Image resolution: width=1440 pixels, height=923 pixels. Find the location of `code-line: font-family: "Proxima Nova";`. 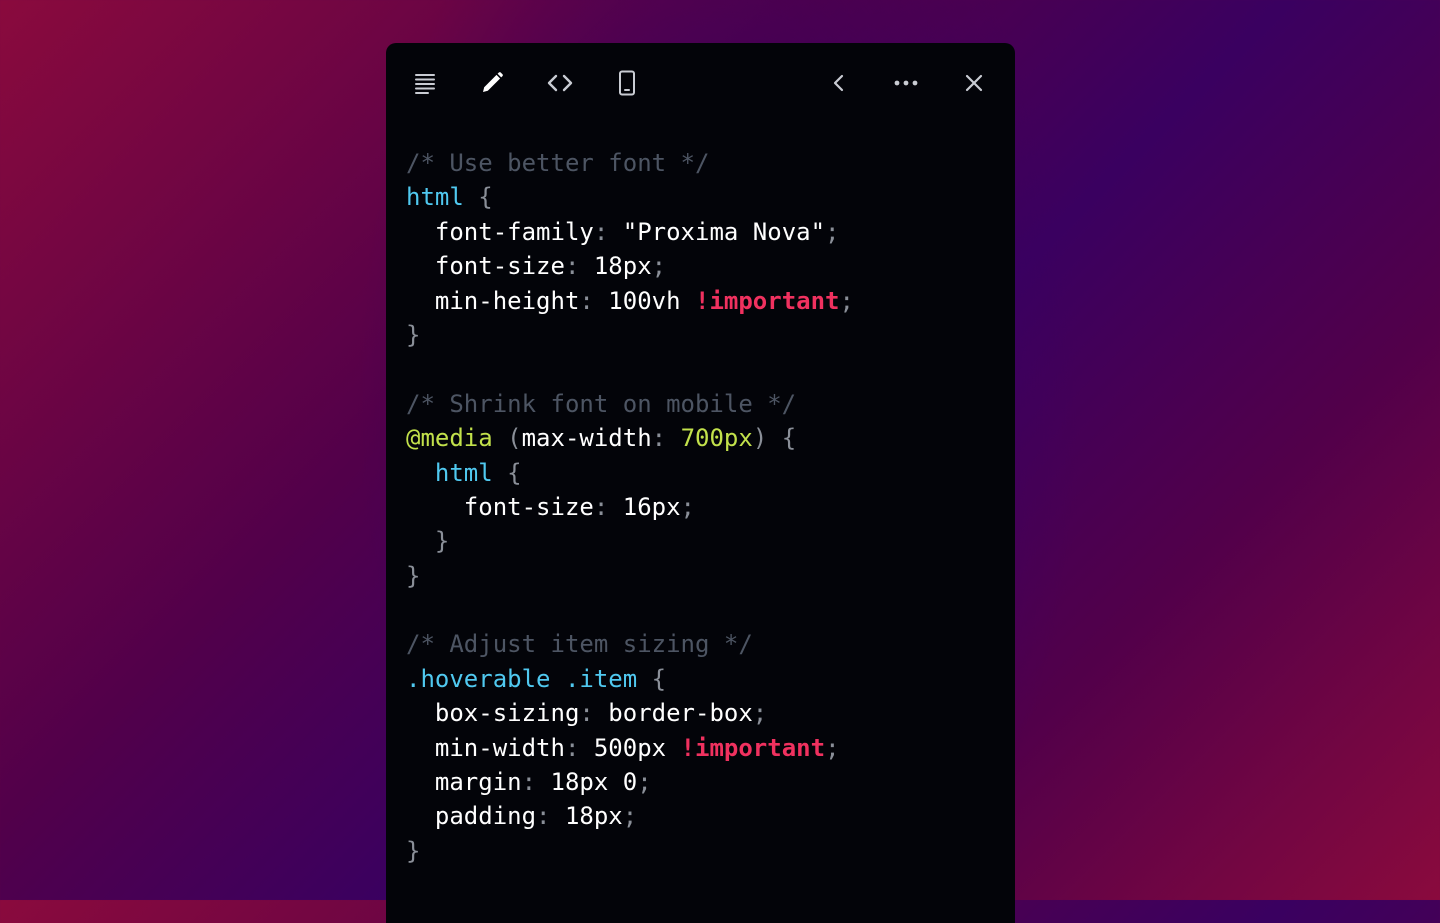

code-line: font-family: "Proxima Nova"; is located at coordinates (705, 232).